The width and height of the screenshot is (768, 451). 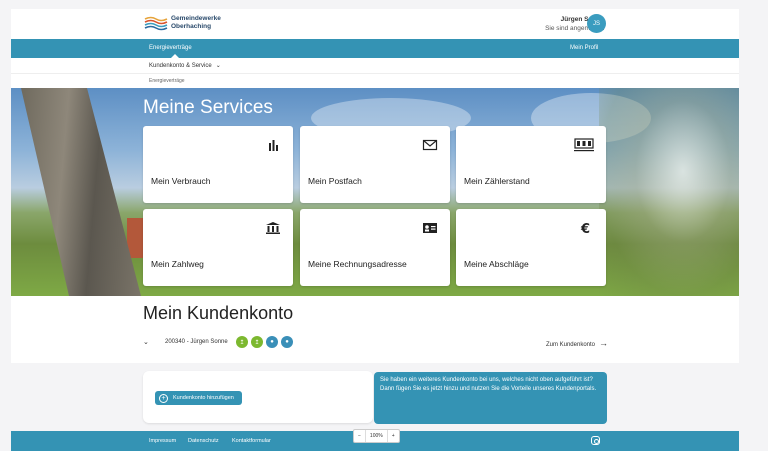 I want to click on euro-icon: €, so click(x=585, y=228).